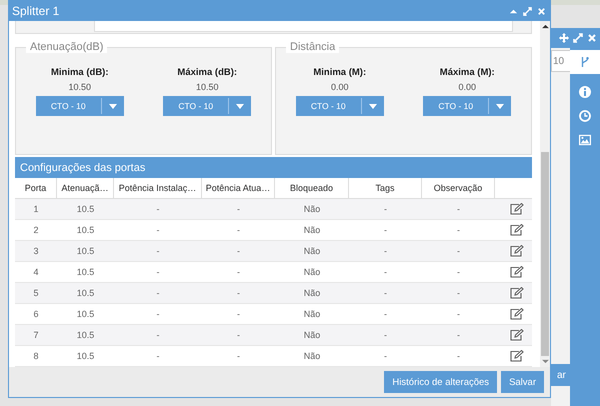 The height and width of the screenshot is (406, 600). Describe the element at coordinates (545, 361) in the screenshot. I see `scroll-down-icon` at that location.